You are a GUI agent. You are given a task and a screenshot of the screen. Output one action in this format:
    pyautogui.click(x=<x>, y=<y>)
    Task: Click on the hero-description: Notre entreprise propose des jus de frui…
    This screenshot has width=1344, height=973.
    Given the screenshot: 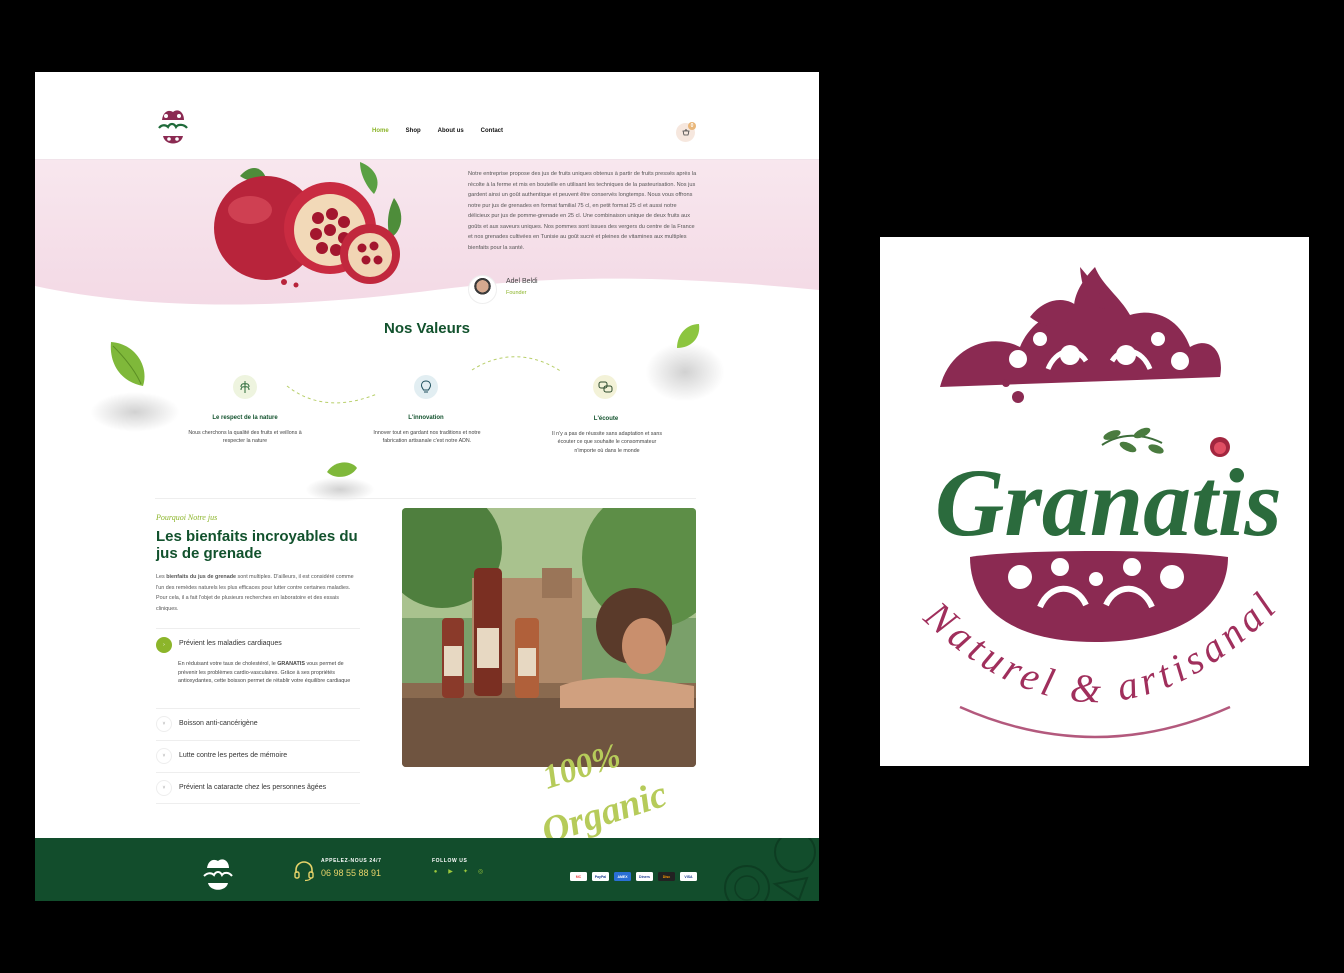 What is the action you would take?
    pyautogui.click(x=582, y=211)
    